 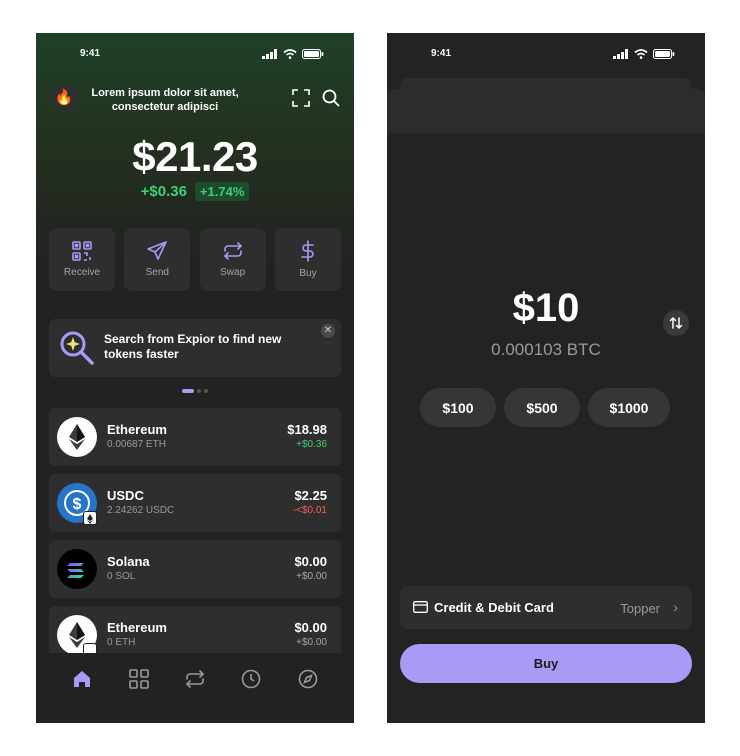 I want to click on token-amount: 0 SOL, so click(x=121, y=576).